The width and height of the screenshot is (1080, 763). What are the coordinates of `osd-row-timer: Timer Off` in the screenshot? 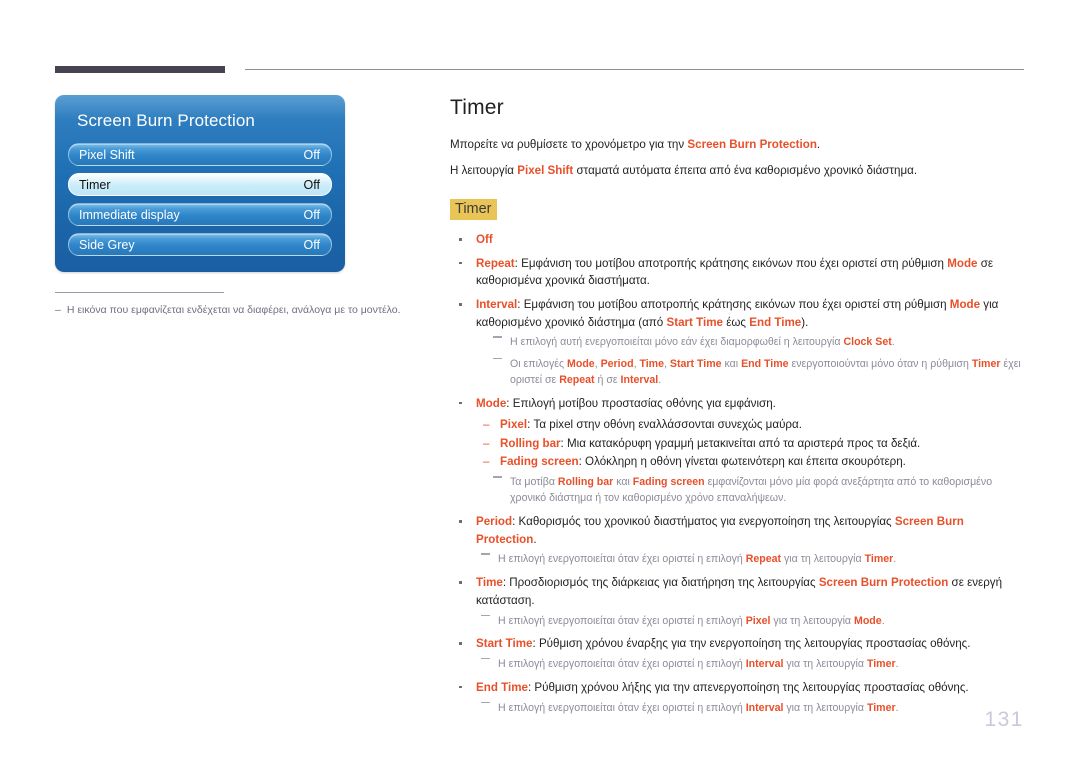 It's located at (200, 184).